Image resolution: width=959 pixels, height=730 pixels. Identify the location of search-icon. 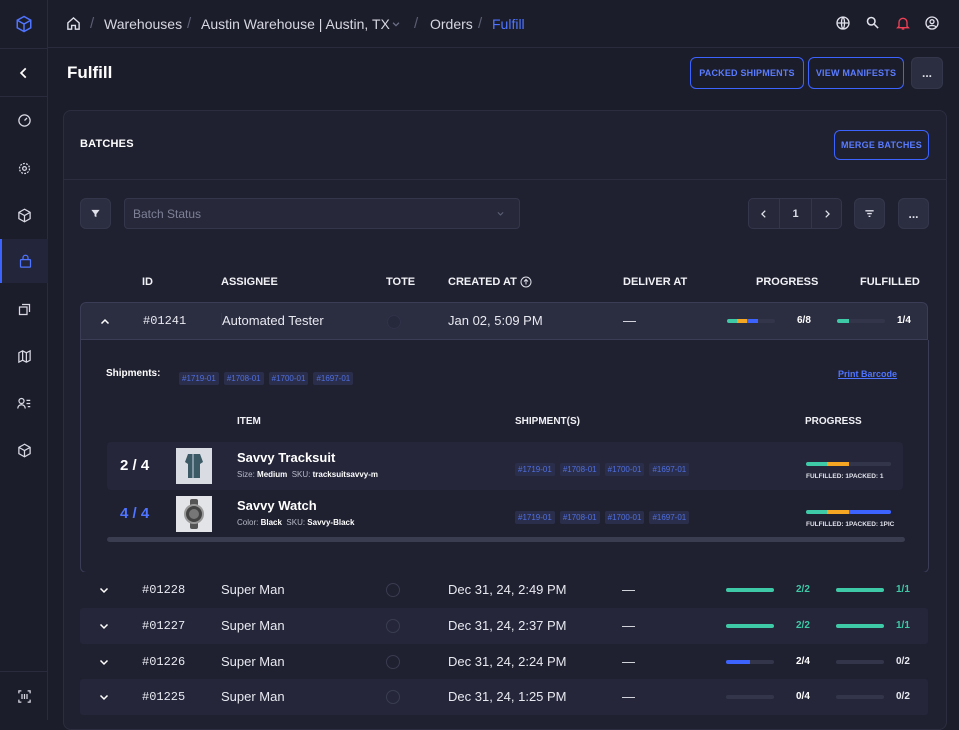
(872, 22).